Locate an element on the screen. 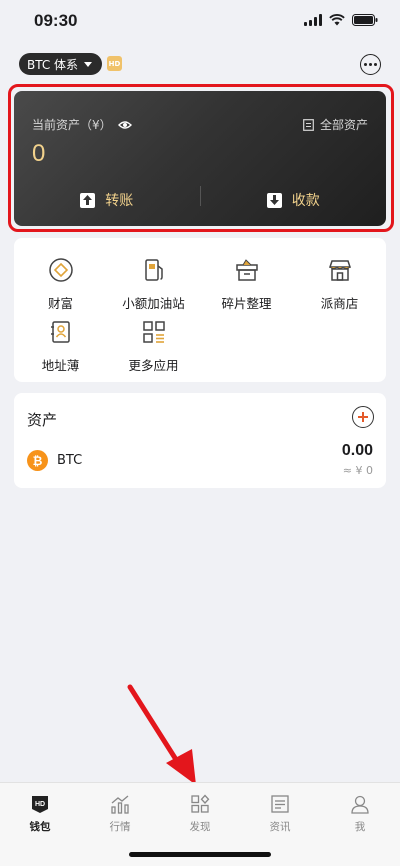 Image resolution: width=400 pixels, height=866 pixels. chart-icon is located at coordinates (120, 804).